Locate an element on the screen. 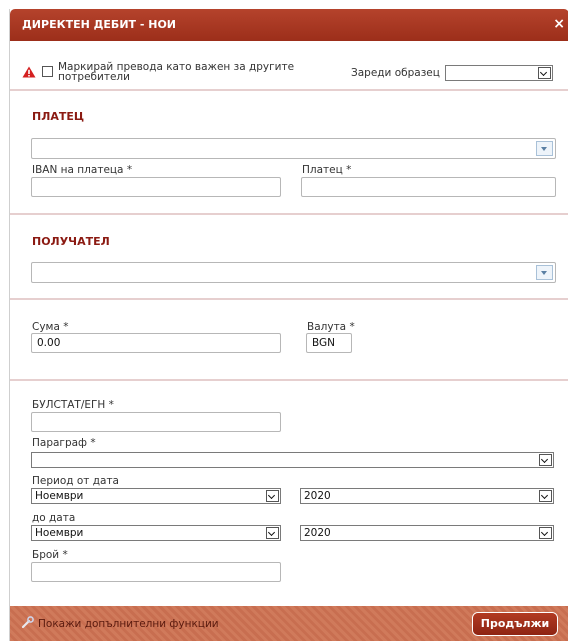 The image size is (568, 641). amount-label: Сума * is located at coordinates (50, 327).